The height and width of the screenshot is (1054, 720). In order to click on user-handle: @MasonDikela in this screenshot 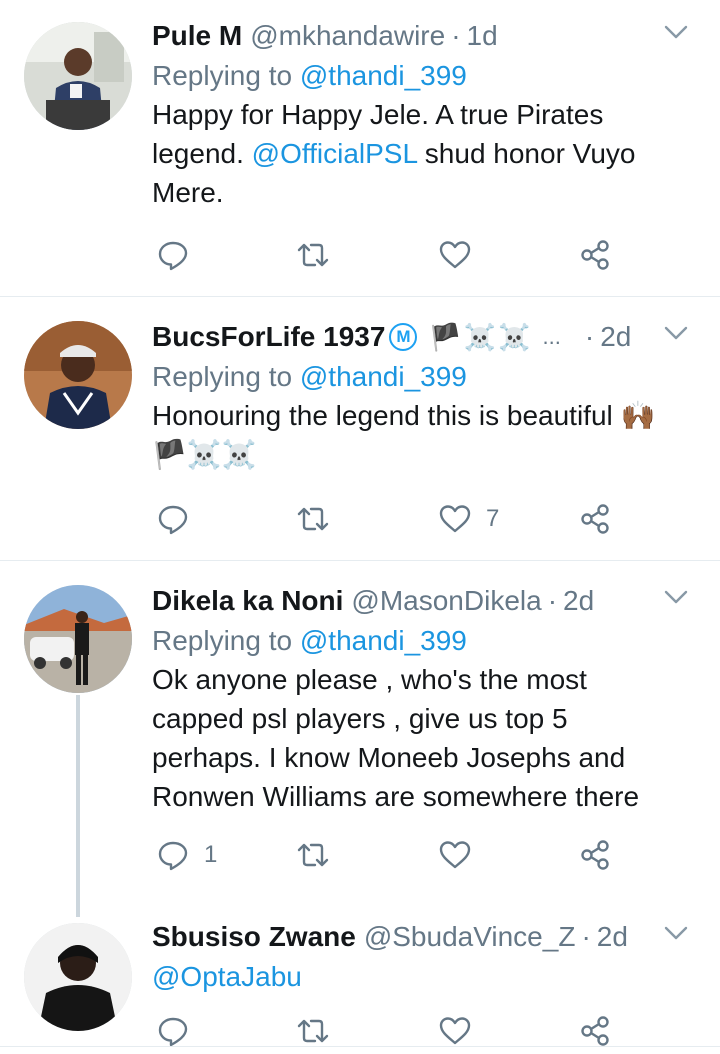, I will do `click(446, 601)`.